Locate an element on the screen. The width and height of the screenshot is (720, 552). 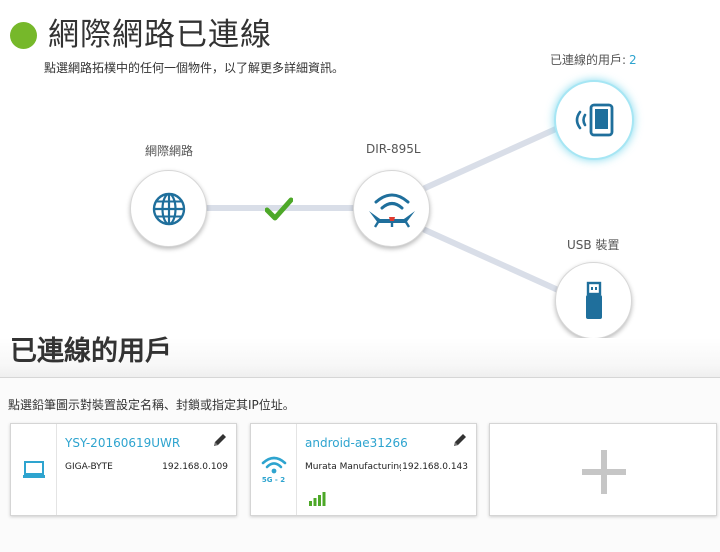
client-ip: 192.168.0.143 is located at coordinates (434, 467).